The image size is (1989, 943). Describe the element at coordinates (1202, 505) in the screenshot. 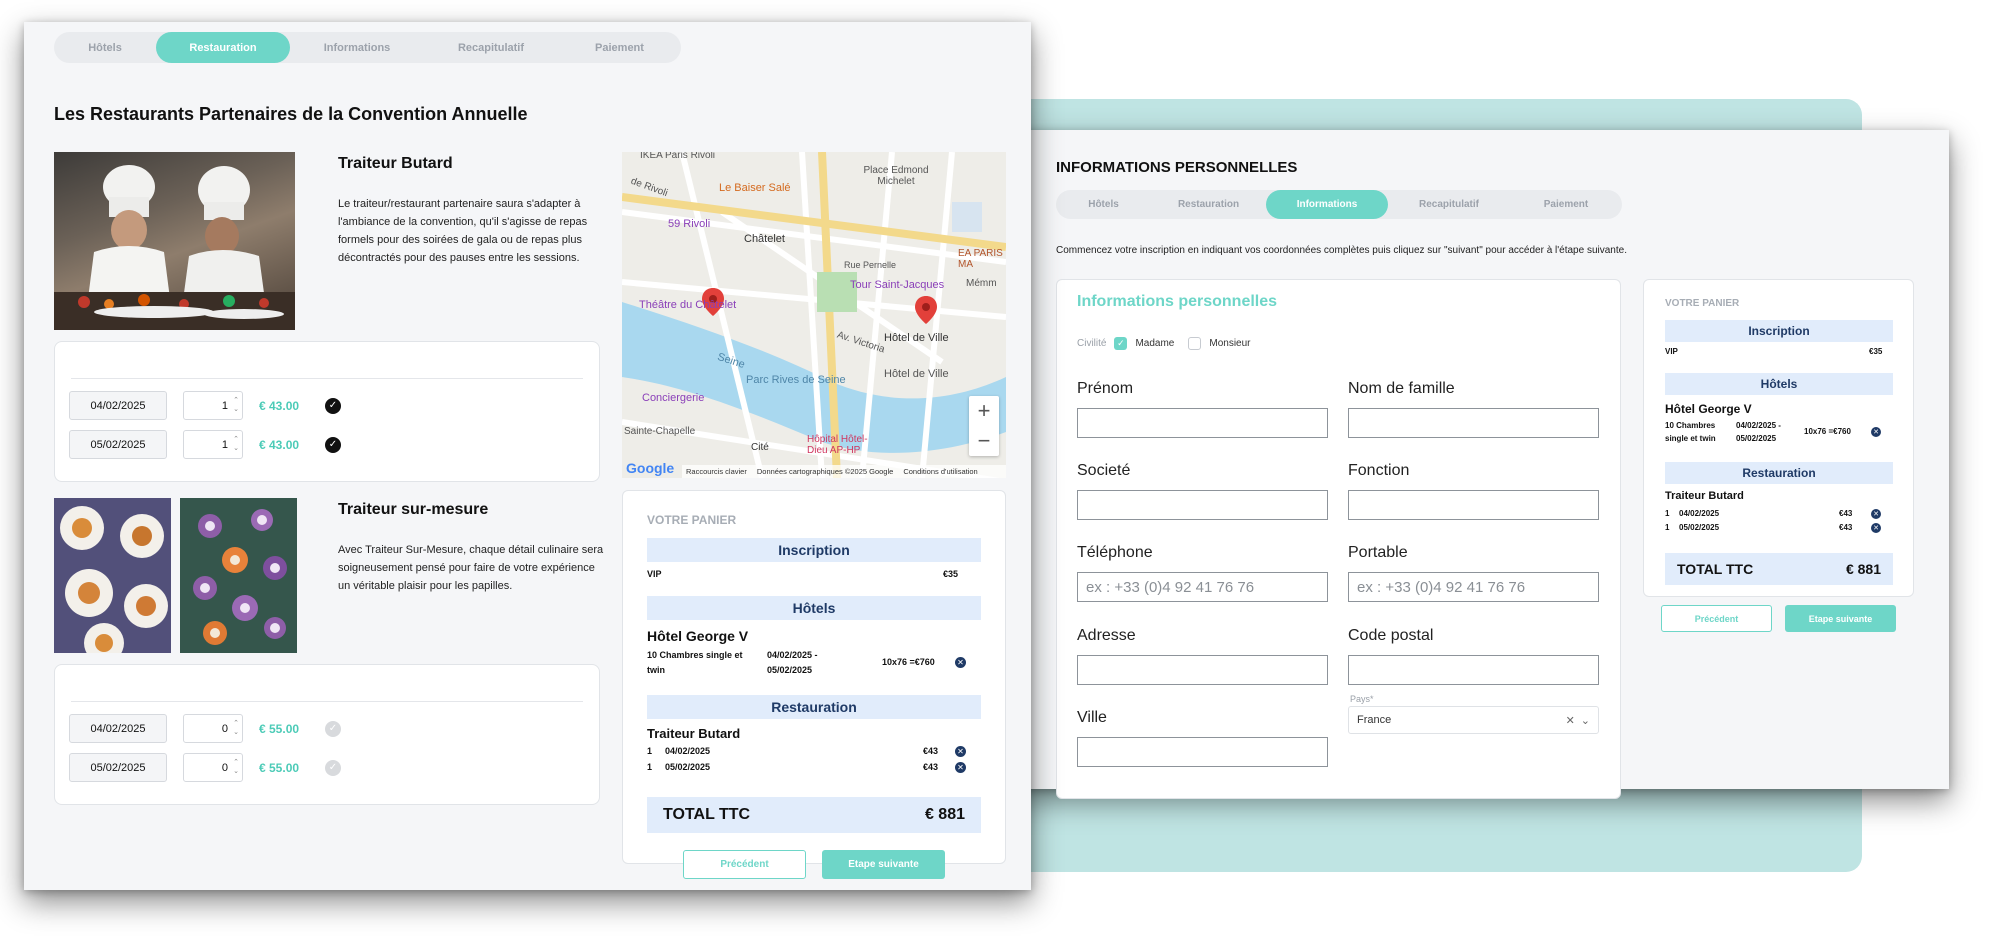

I see `societe-input` at that location.